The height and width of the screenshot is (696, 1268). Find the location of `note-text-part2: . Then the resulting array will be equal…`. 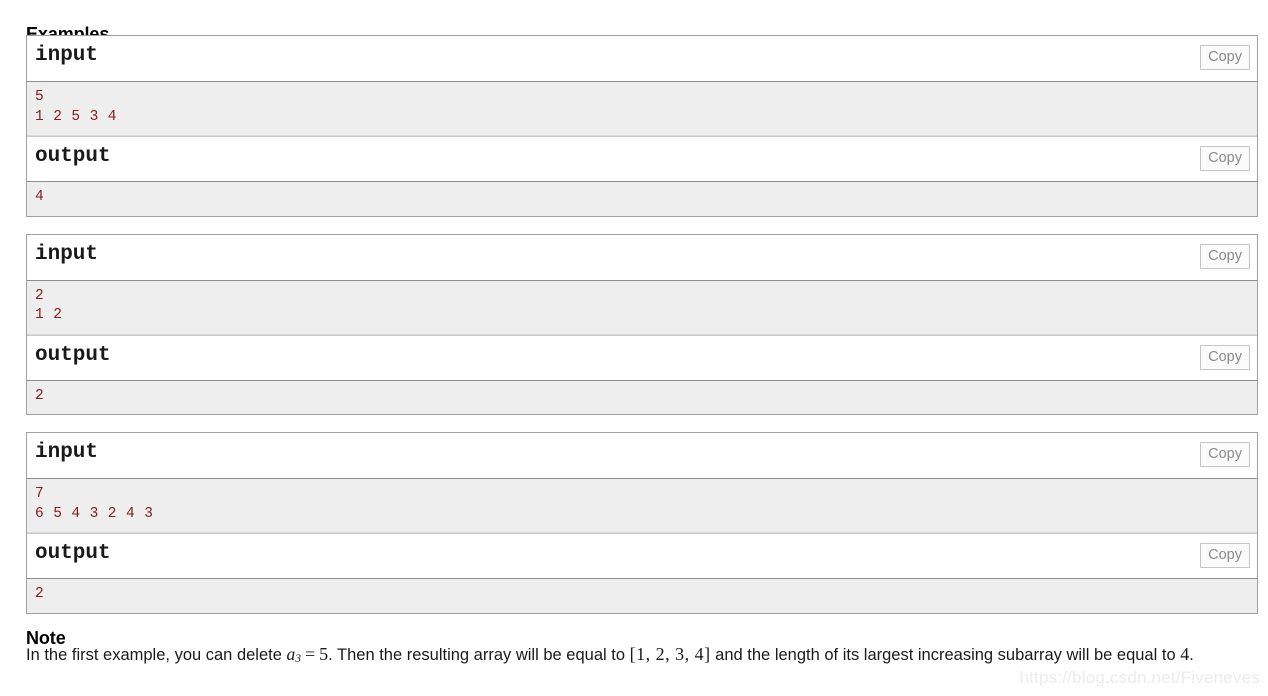

note-text-part2: . Then the resulting array will be equal… is located at coordinates (479, 655).